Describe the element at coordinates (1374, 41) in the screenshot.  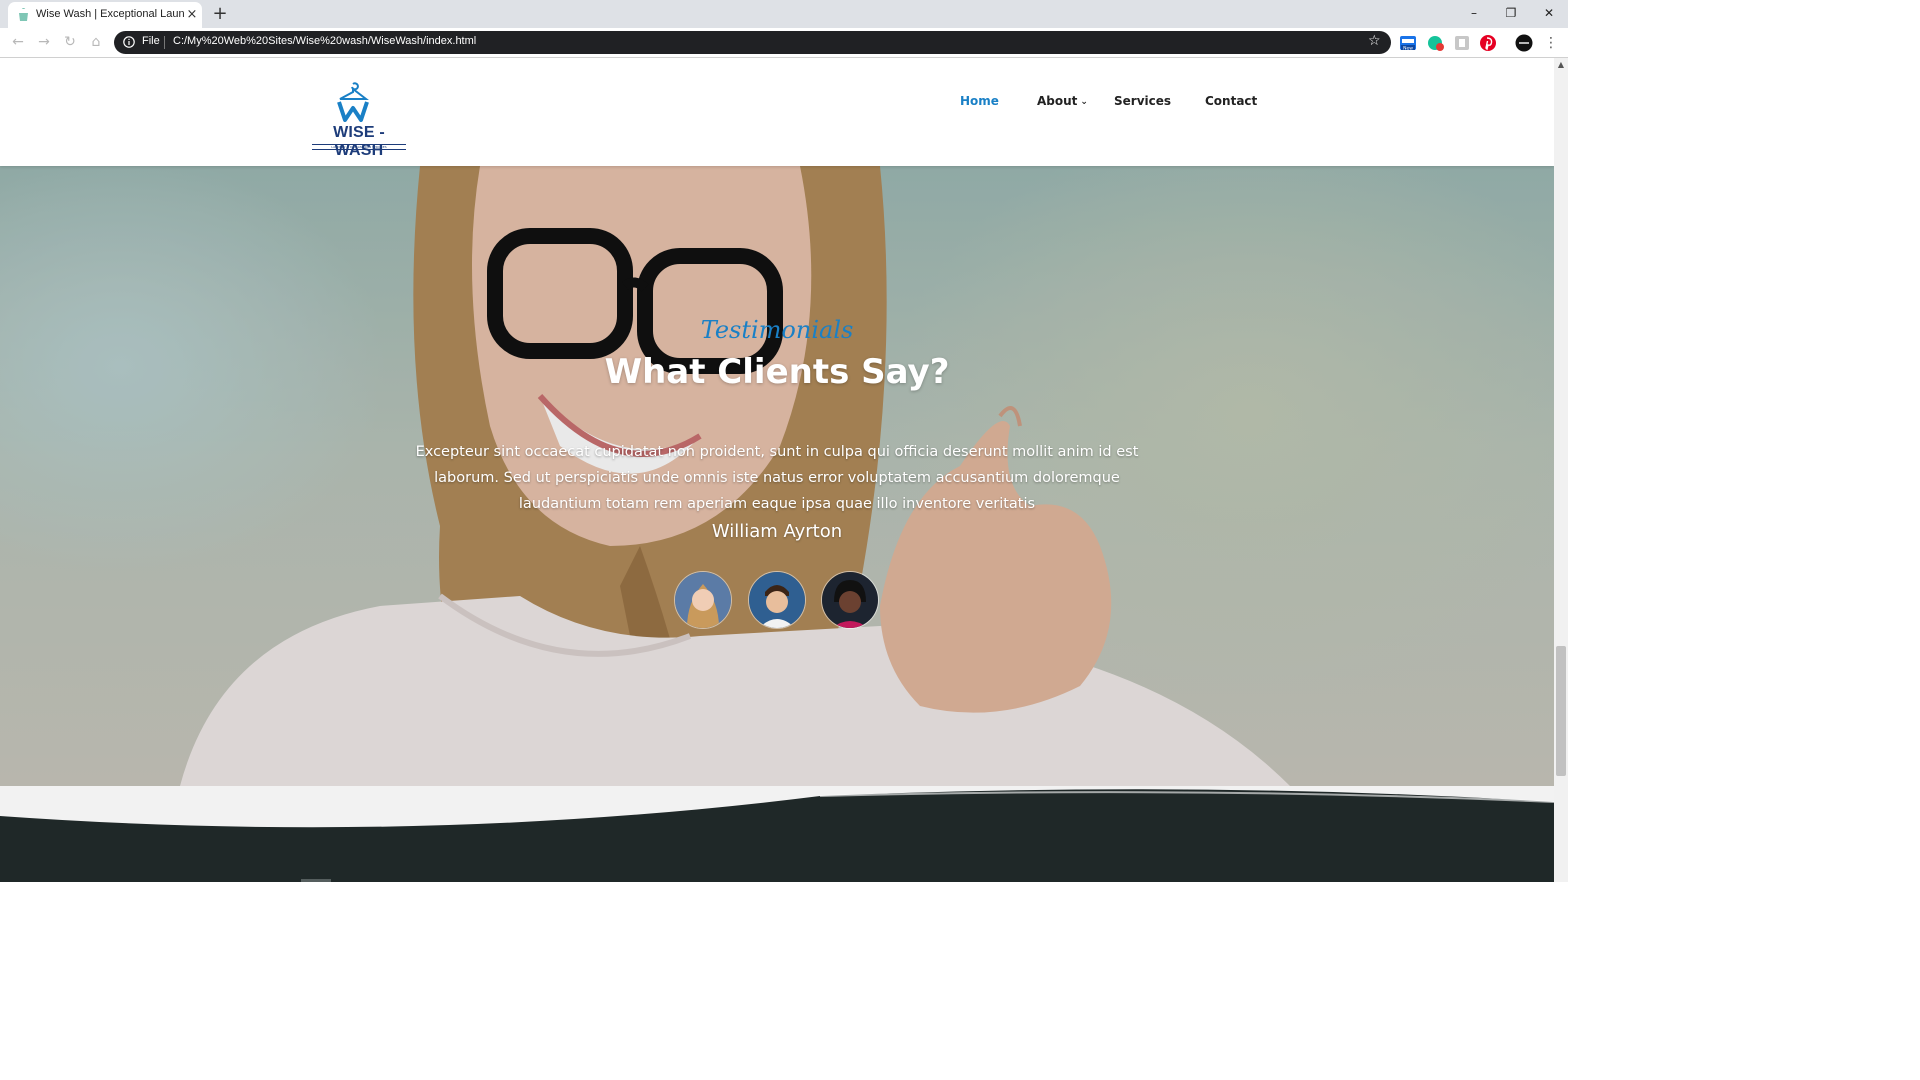
I see `bookmark-star-icon: ☆` at that location.